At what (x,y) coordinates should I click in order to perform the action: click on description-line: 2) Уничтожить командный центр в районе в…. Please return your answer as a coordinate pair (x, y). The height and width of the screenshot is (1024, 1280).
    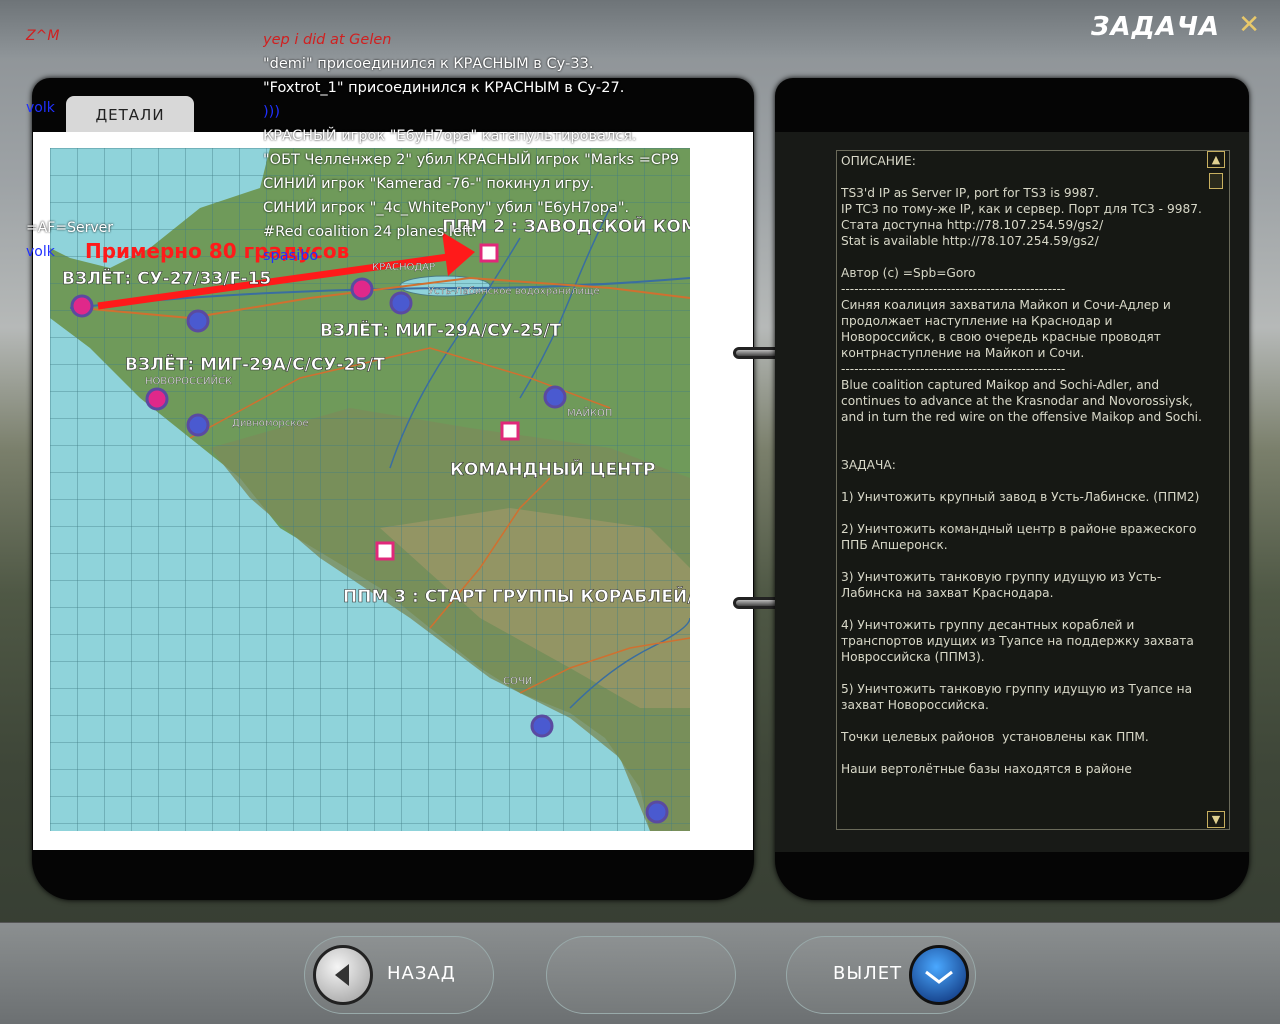
    Looking at the image, I should click on (1021, 537).